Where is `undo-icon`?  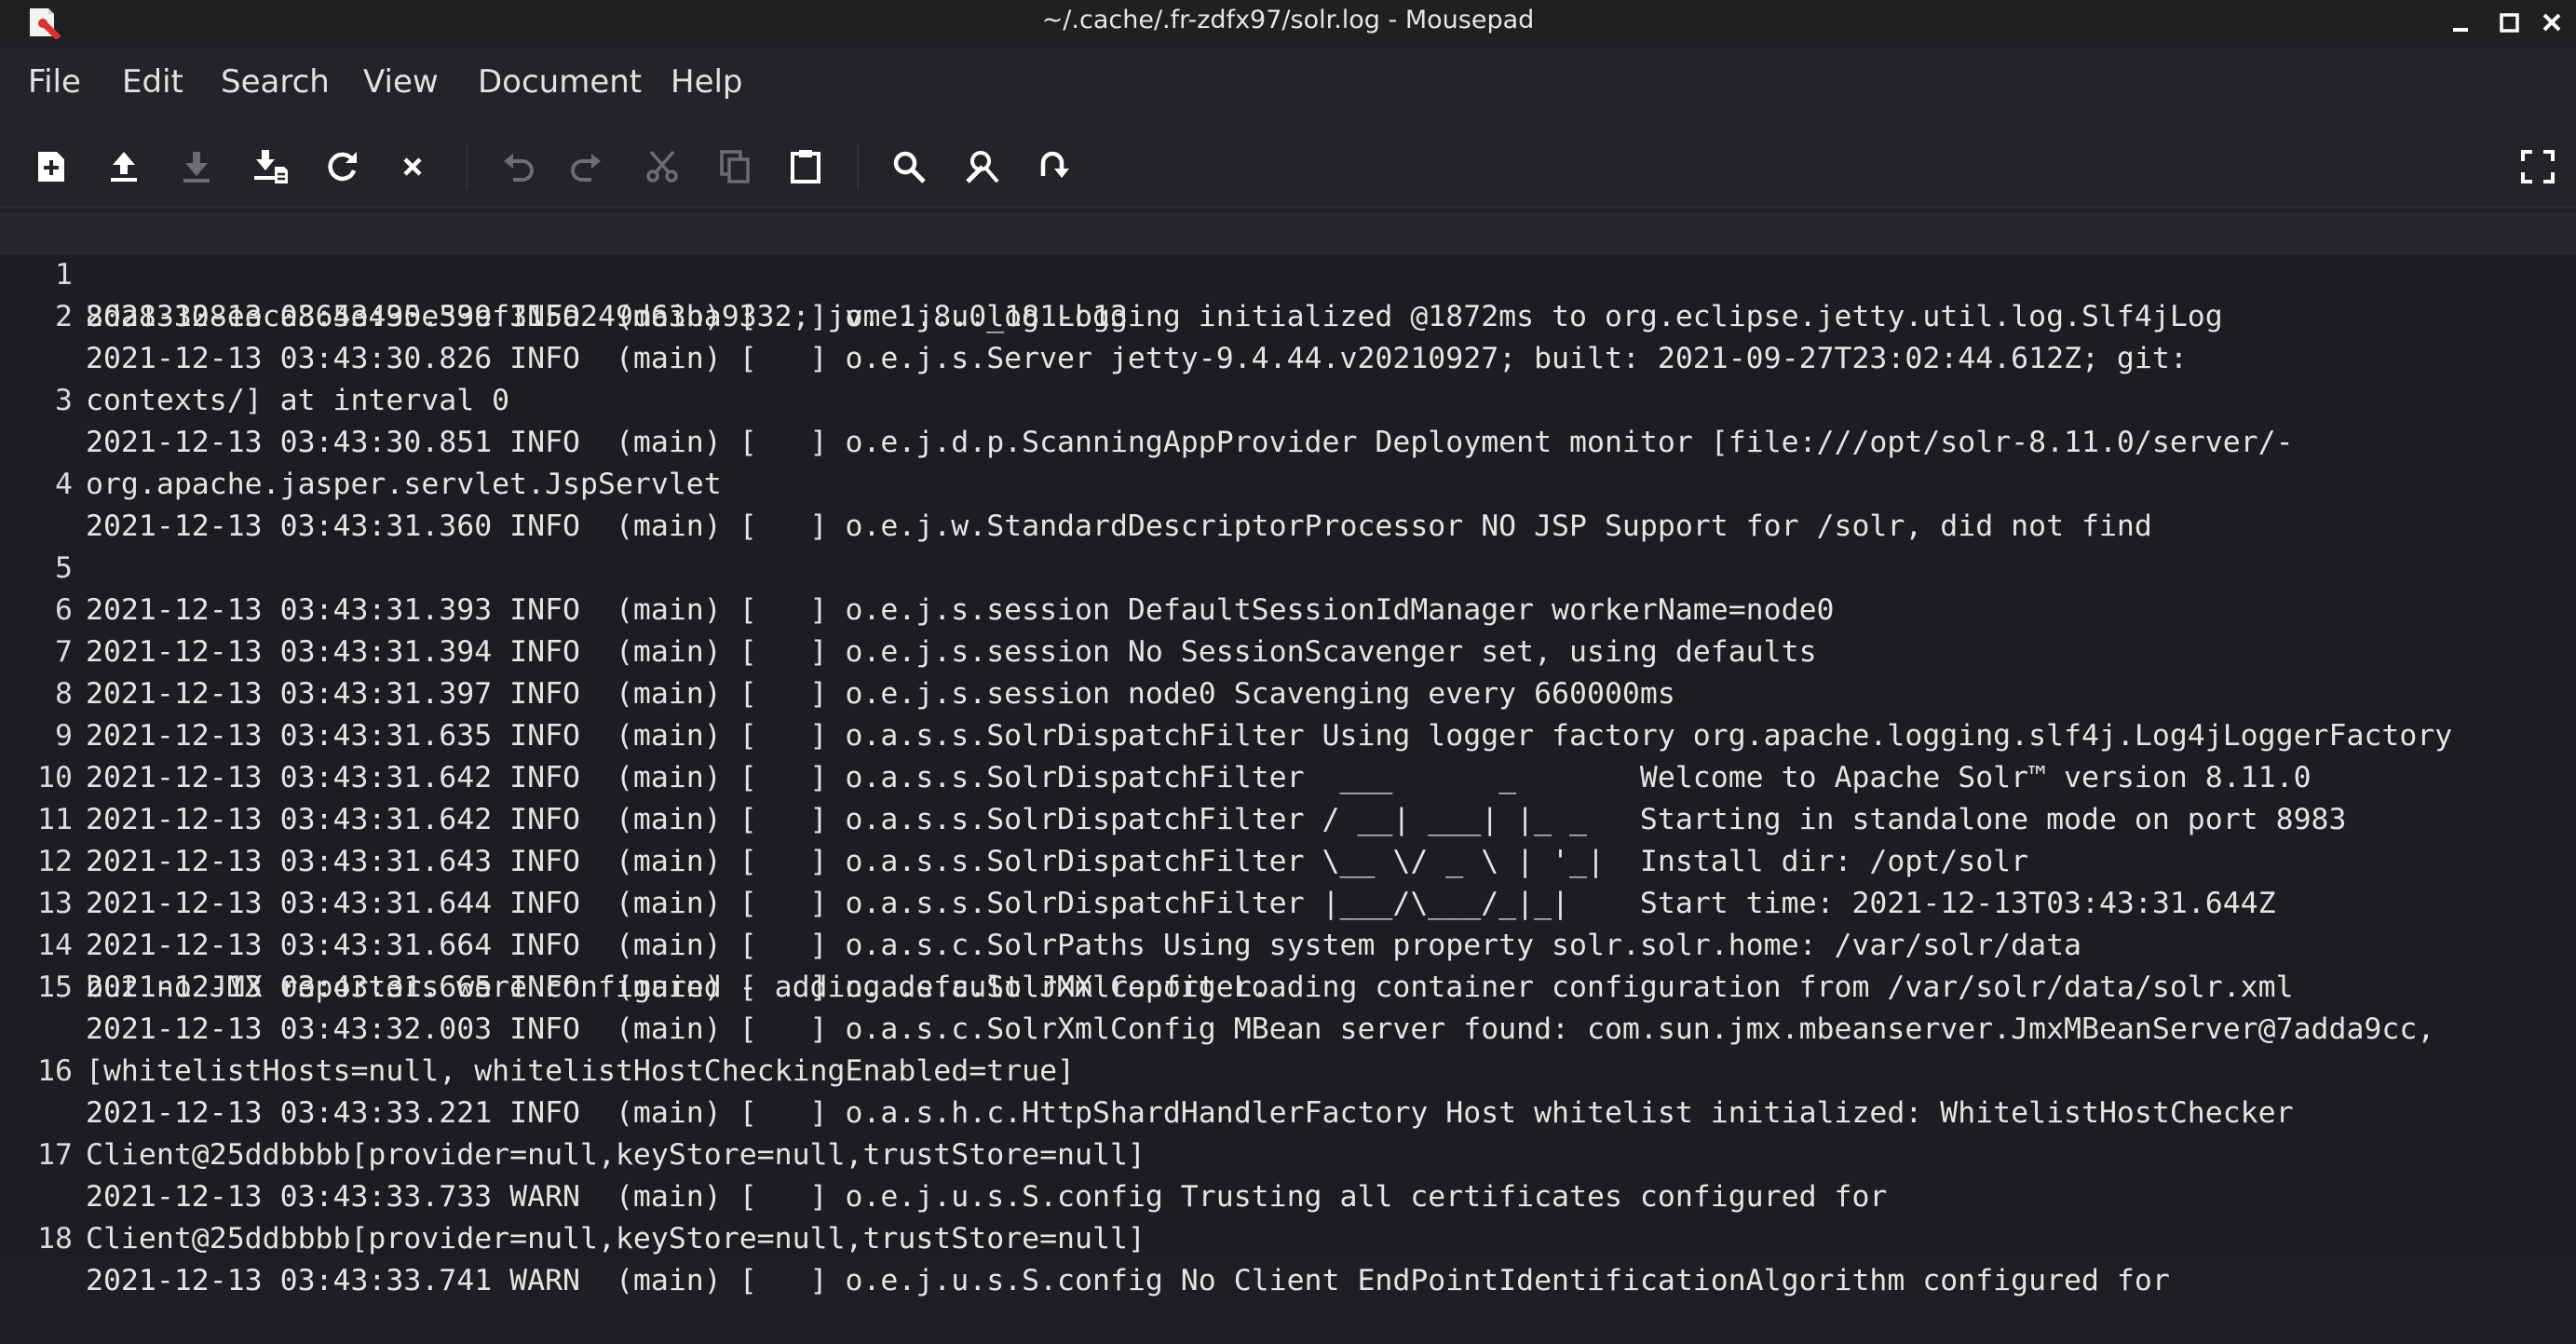 undo-icon is located at coordinates (519, 168).